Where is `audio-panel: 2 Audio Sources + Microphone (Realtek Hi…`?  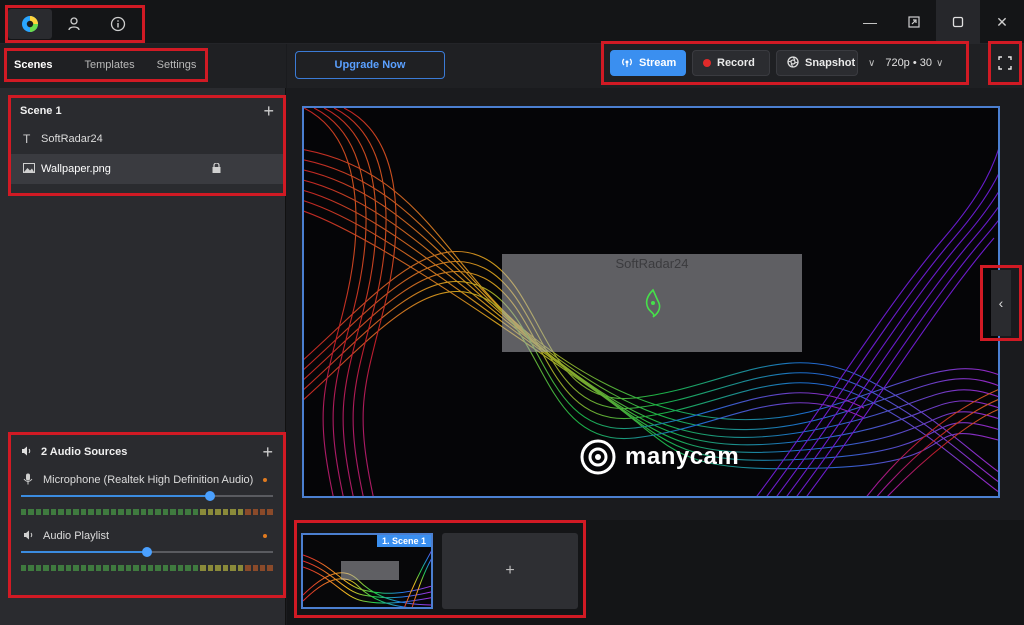
audio-panel: 2 Audio Sources + Microphone (Realtek Hi… is located at coordinates (147, 515).